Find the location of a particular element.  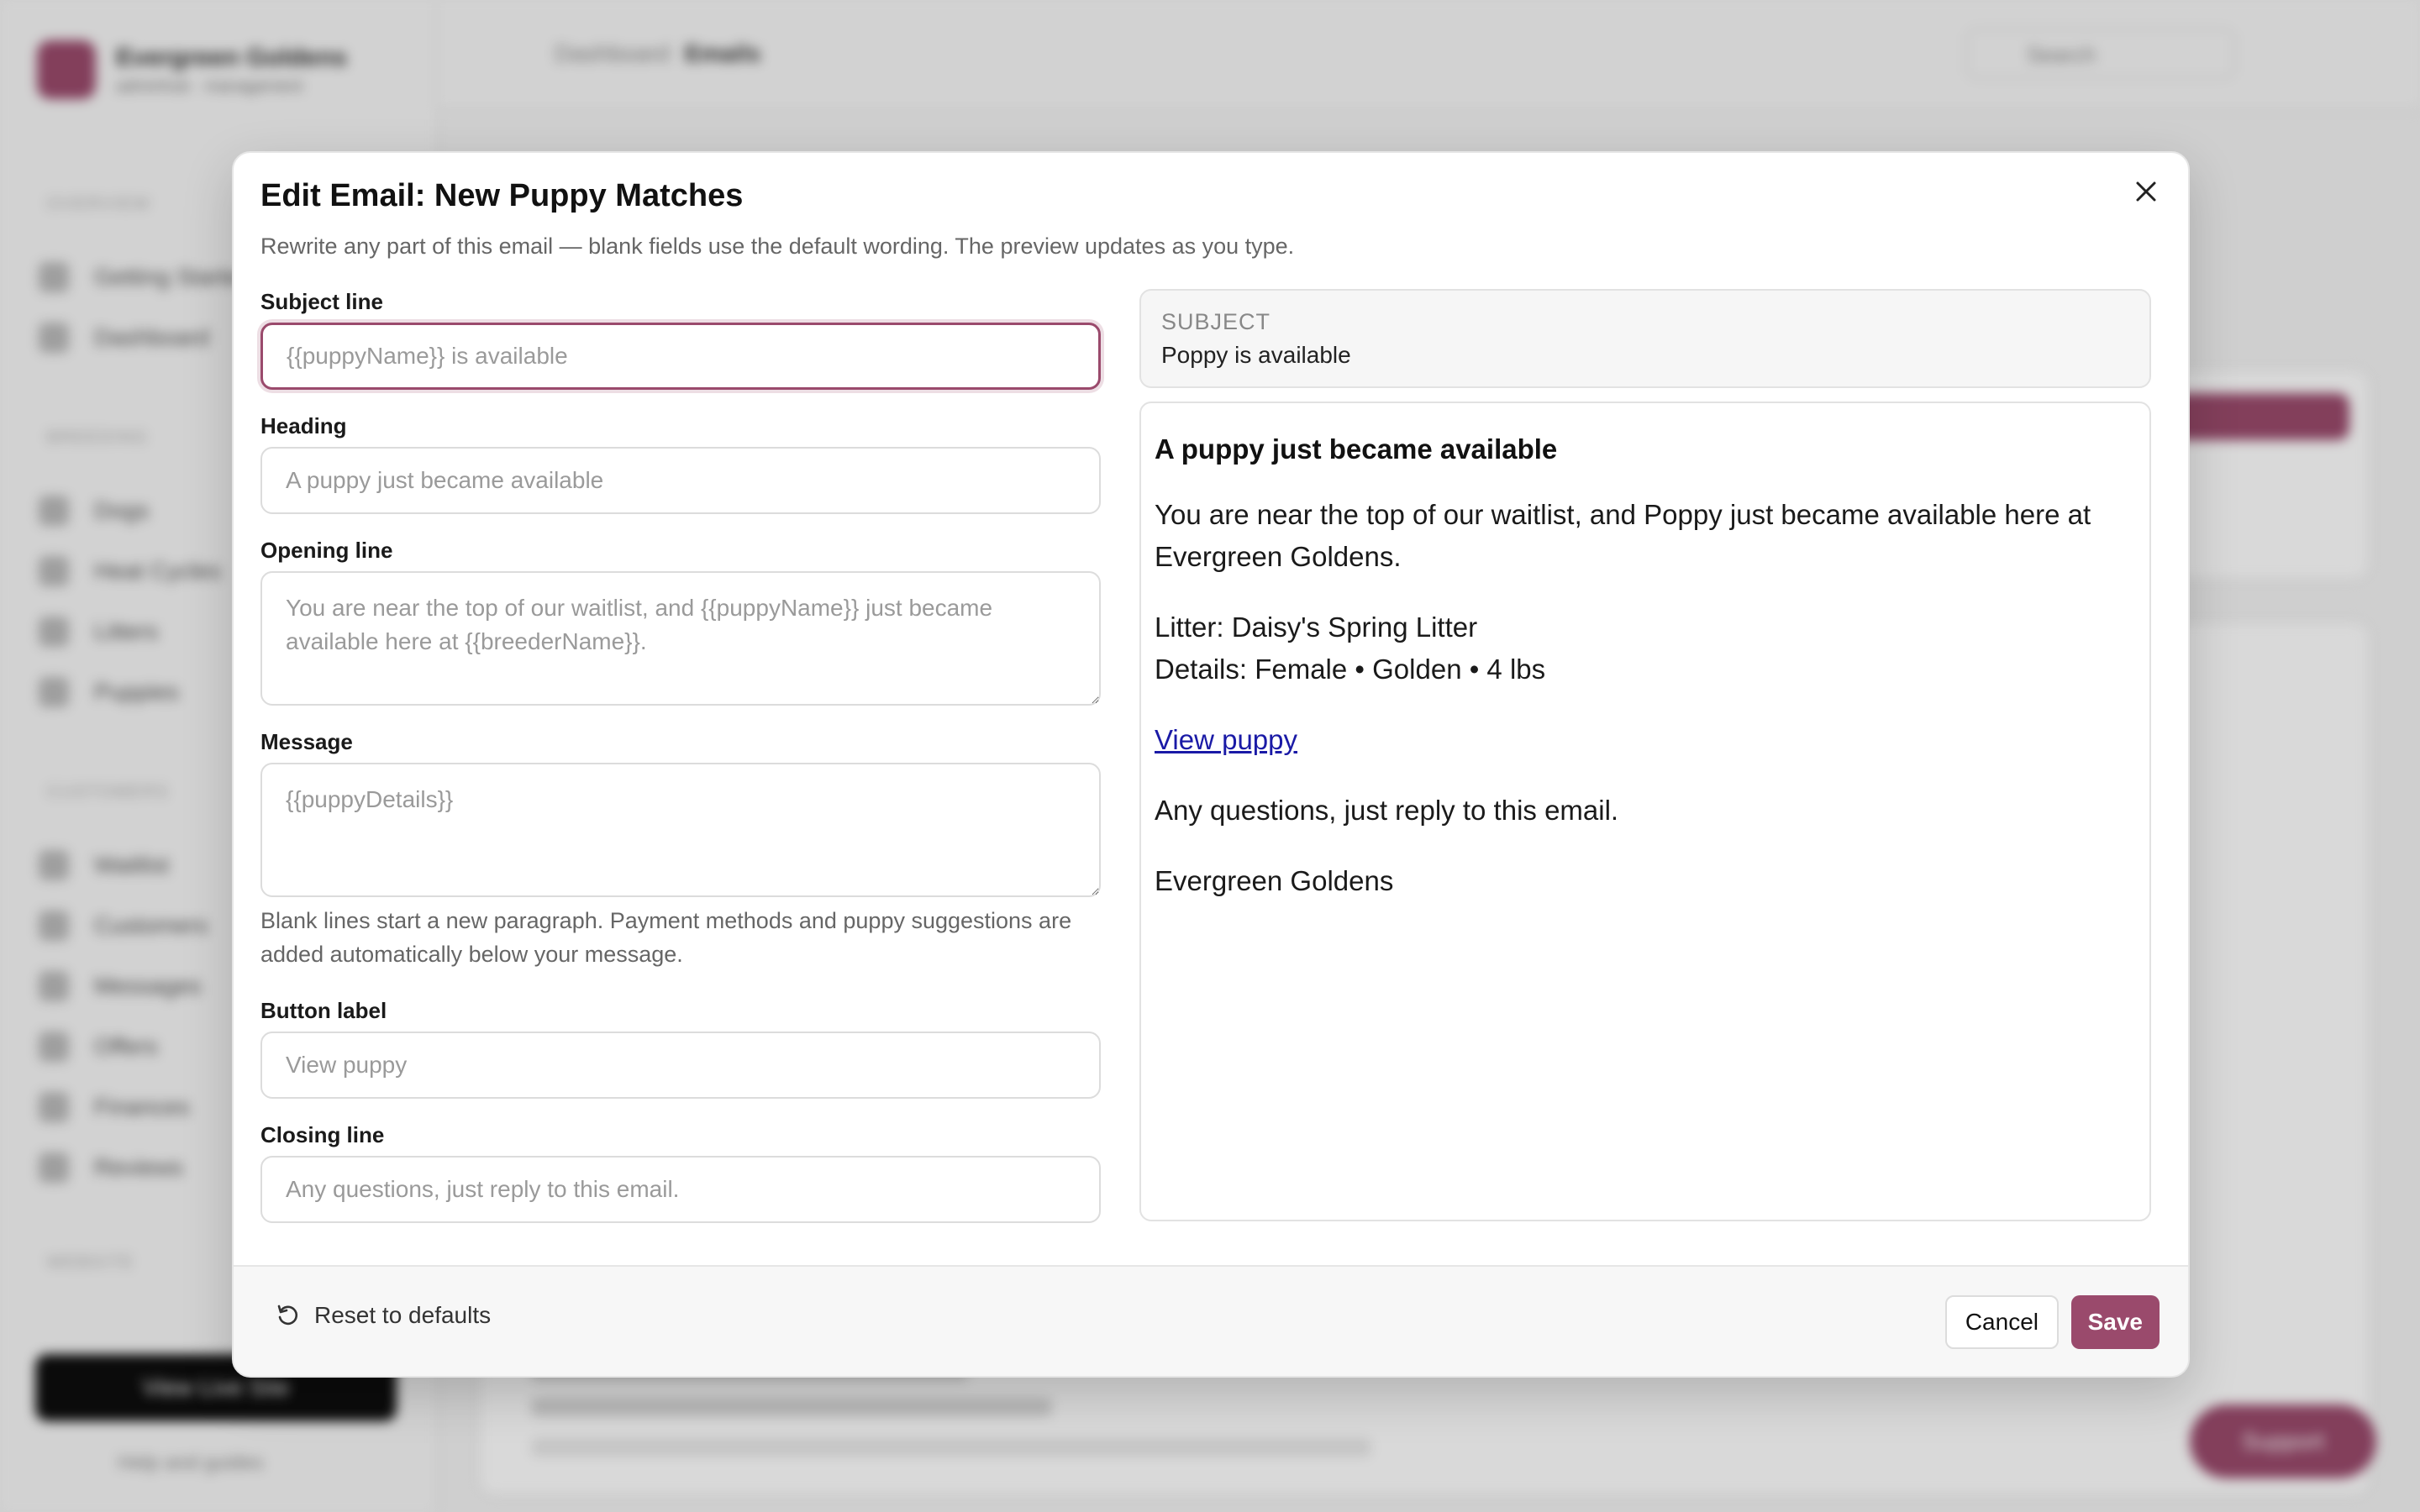

subject-label: Subject line is located at coordinates (321, 301).